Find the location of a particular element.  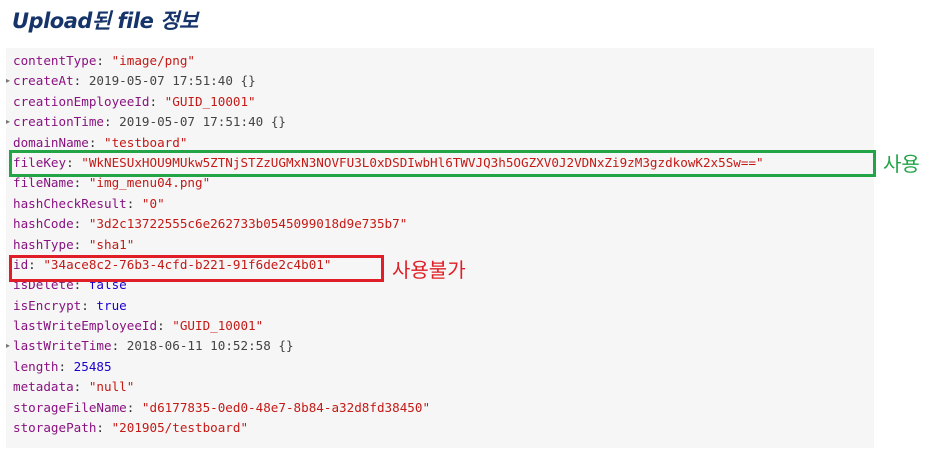

property-key: length is located at coordinates (36, 366).